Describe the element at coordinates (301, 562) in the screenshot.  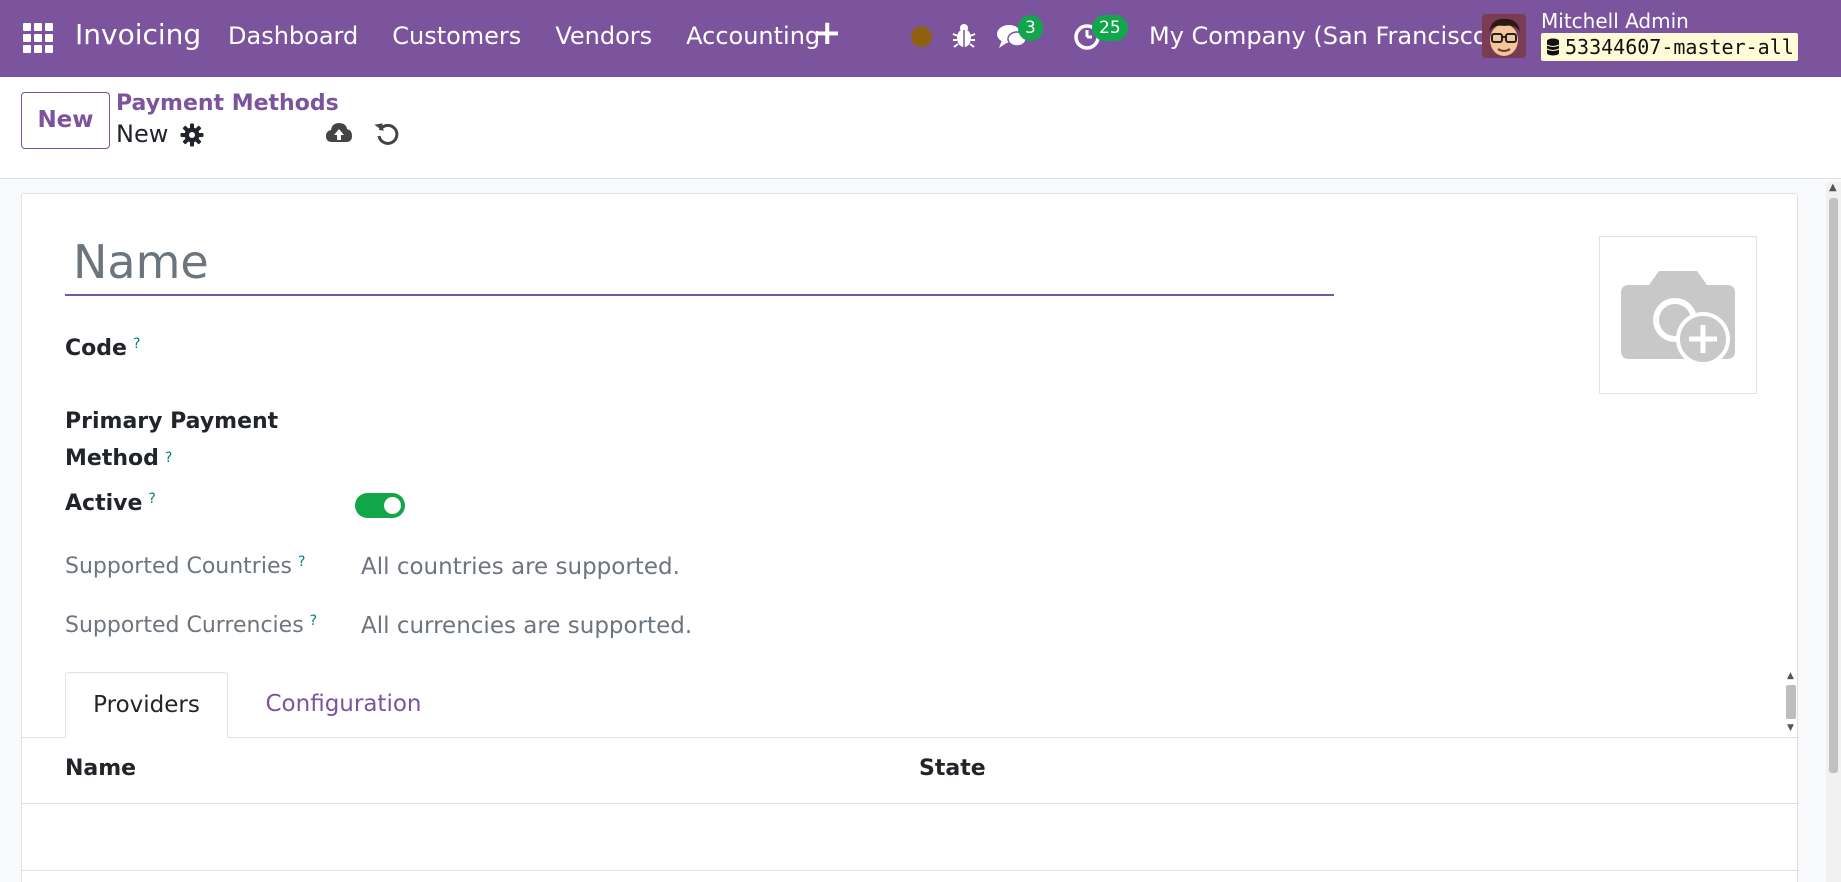
I see `countries-help-icon: ?` at that location.